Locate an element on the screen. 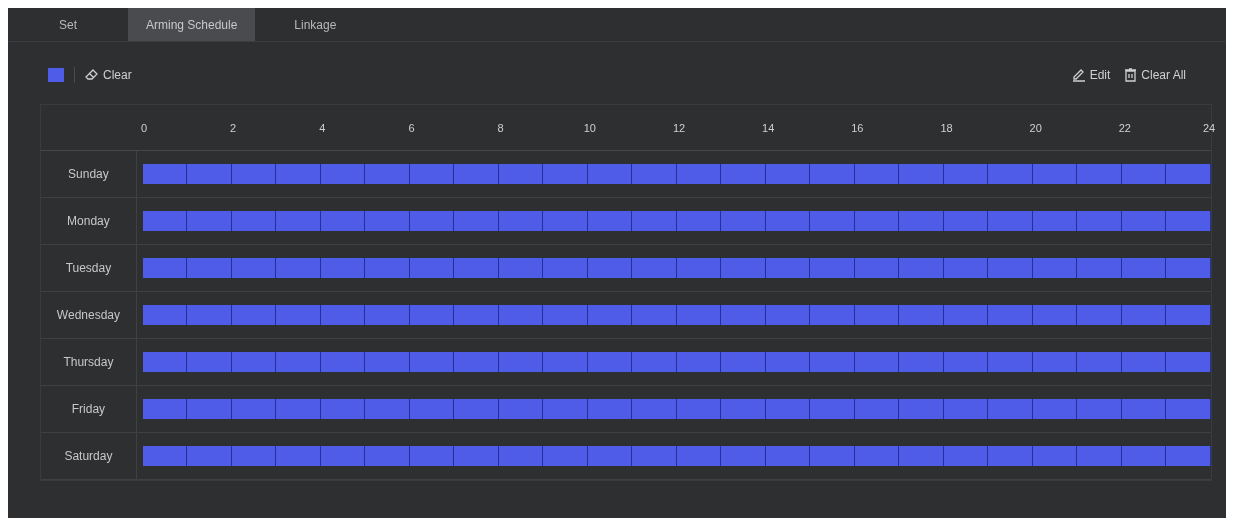  clear-all-button: Clear All is located at coordinates (1155, 75).